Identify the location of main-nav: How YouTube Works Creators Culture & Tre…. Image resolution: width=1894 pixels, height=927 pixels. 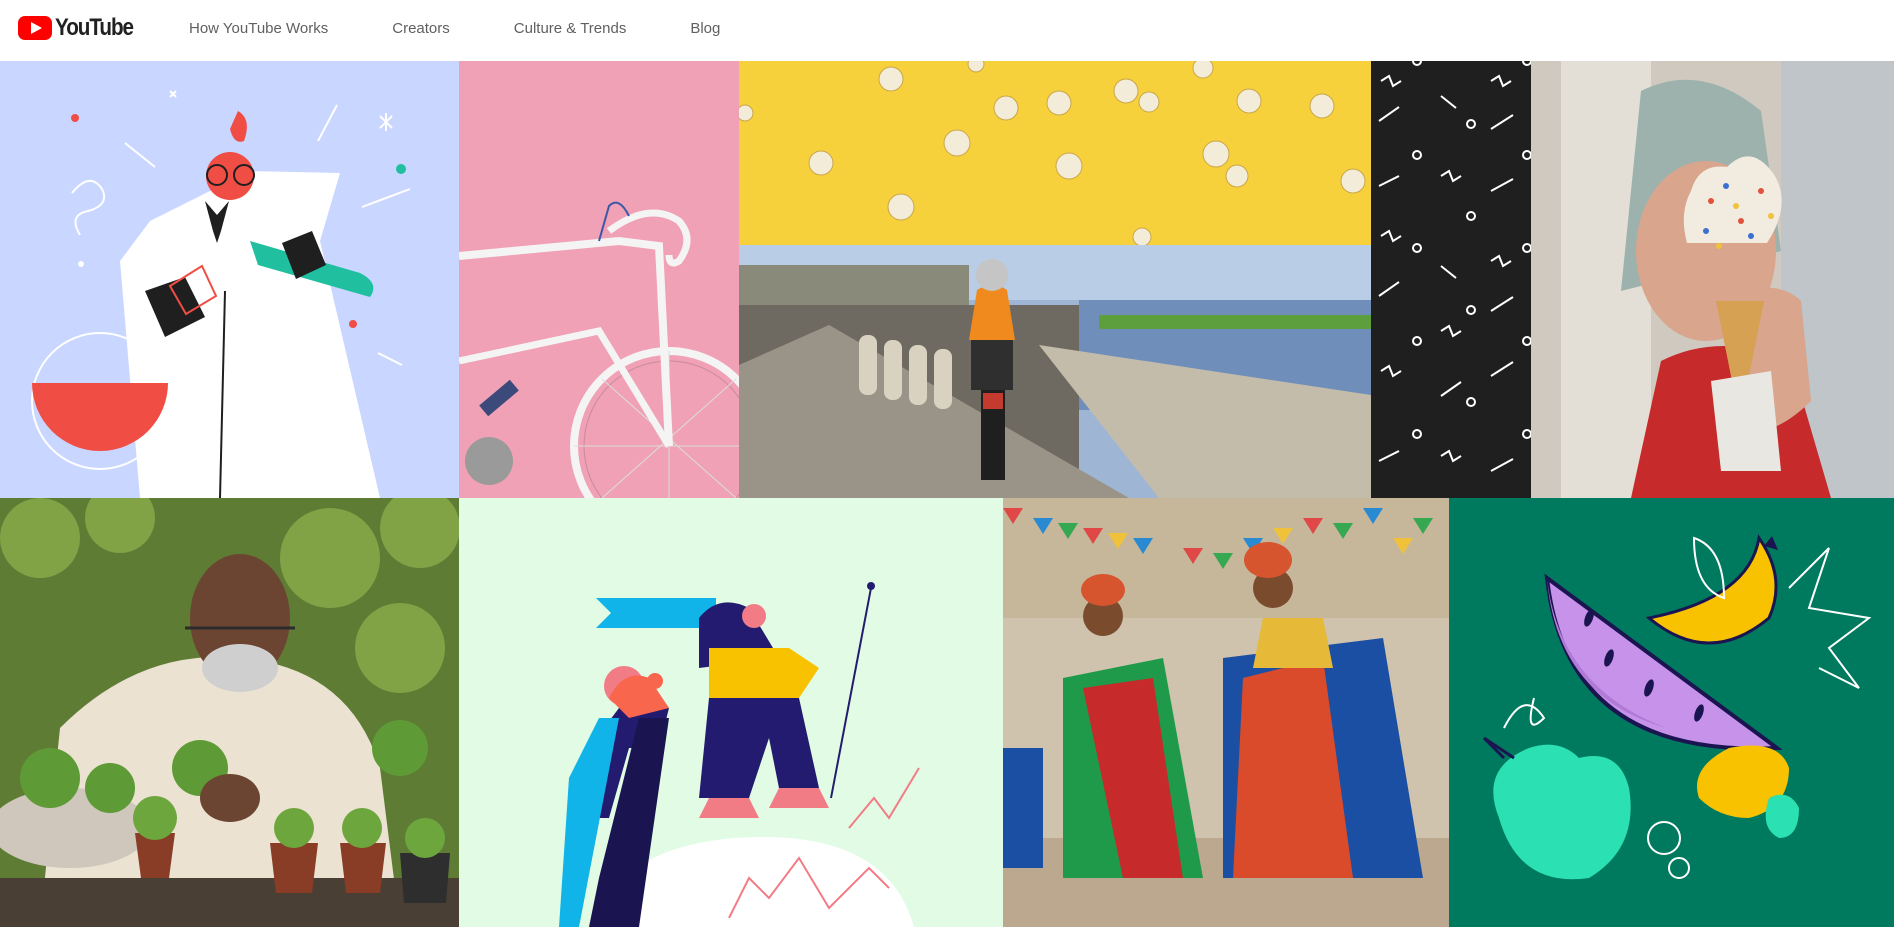
(486, 28).